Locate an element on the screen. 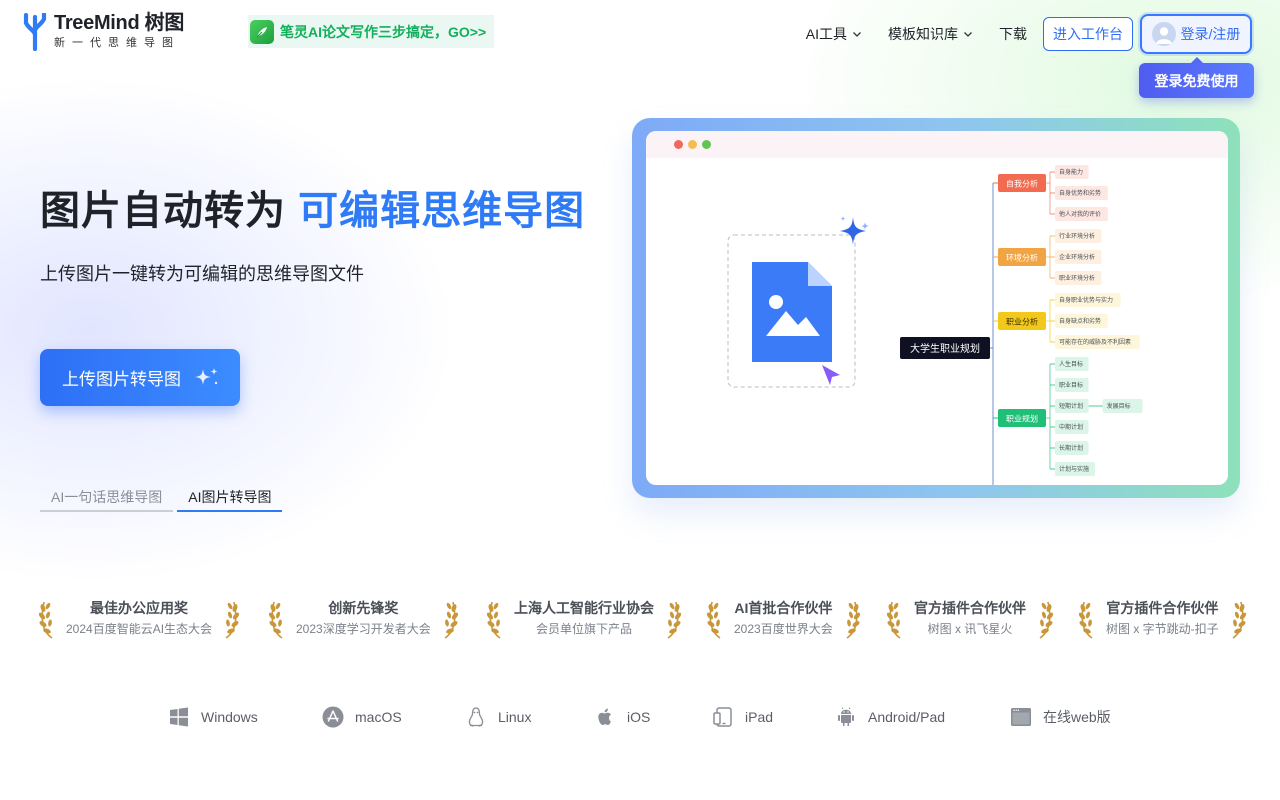 Image resolution: width=1280 pixels, height=800 pixels. mindmap-leaf-label: 短期计划 is located at coordinates (1071, 406).